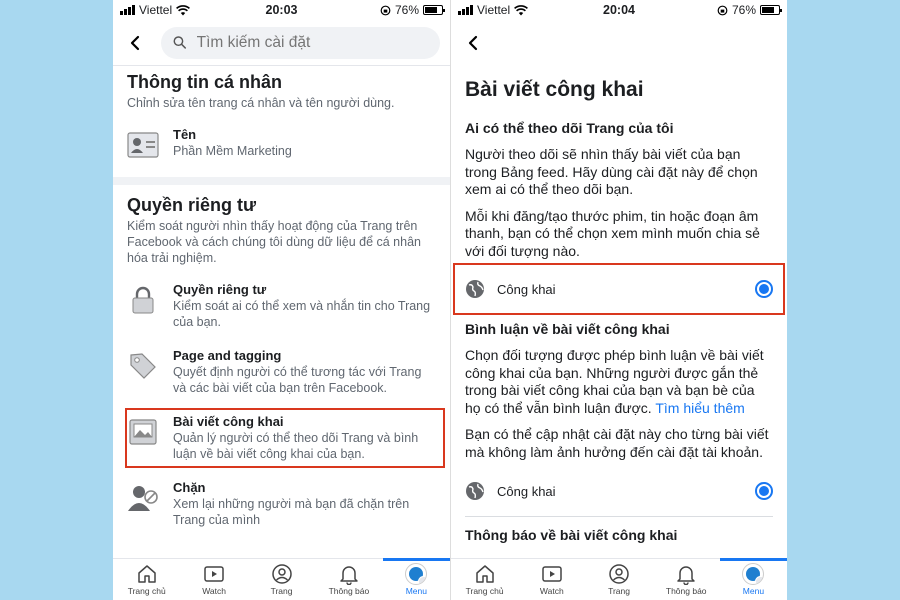  What do you see at coordinates (228, 421) in the screenshot?
I see `public-posts-item-title: Bài viết công khai` at bounding box center [228, 421].